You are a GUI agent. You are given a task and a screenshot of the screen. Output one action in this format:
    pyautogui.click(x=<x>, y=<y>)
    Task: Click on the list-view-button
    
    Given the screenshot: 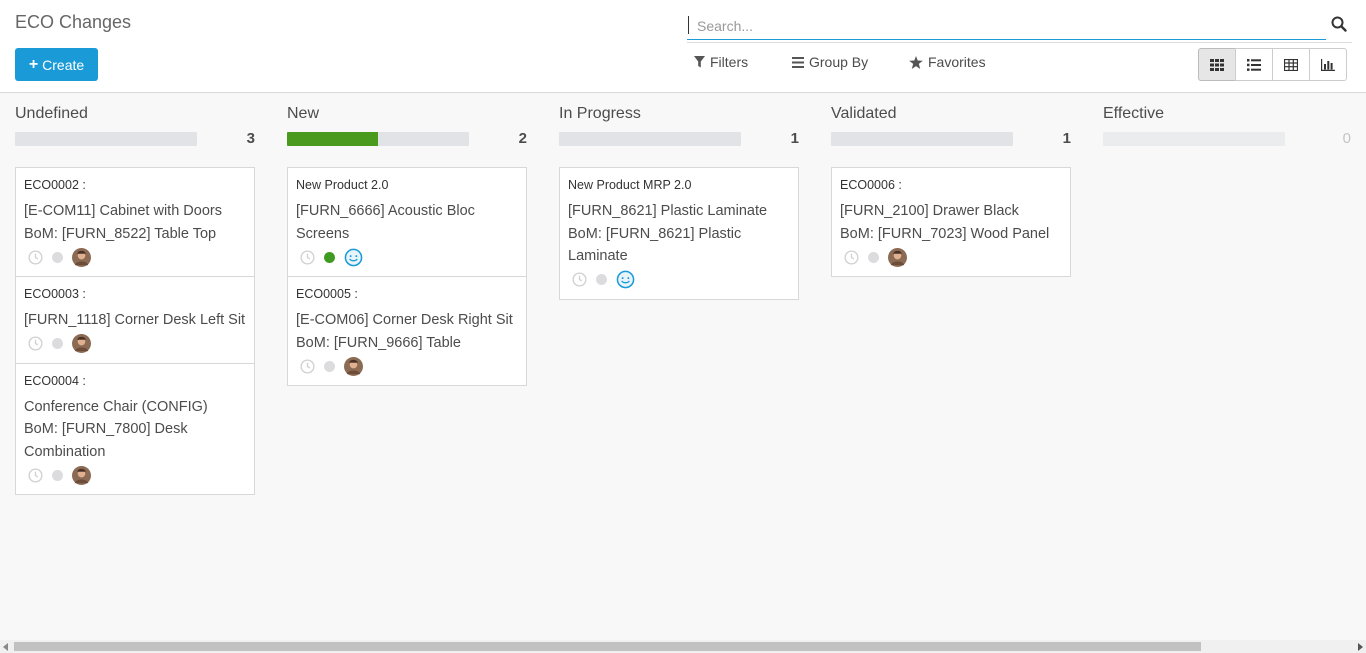 What is the action you would take?
    pyautogui.click(x=1254, y=64)
    